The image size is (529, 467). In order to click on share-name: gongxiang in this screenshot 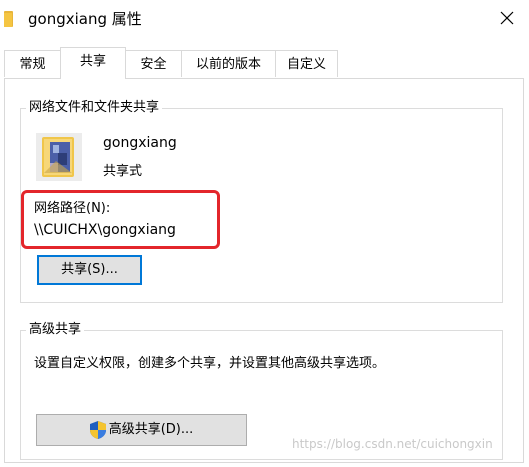, I will do `click(140, 143)`.